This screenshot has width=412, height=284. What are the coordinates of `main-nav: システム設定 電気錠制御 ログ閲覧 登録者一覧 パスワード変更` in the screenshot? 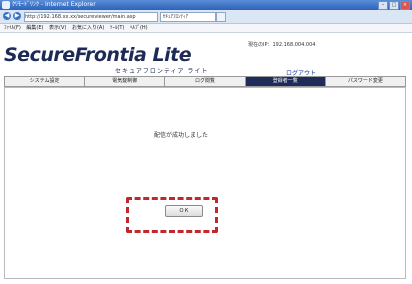 It's located at (205, 81).